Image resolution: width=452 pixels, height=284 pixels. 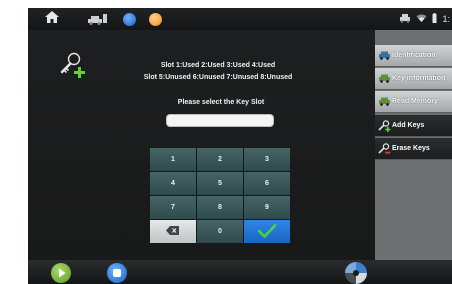 What do you see at coordinates (155, 19) in the screenshot?
I see `orange-badge-icon` at bounding box center [155, 19].